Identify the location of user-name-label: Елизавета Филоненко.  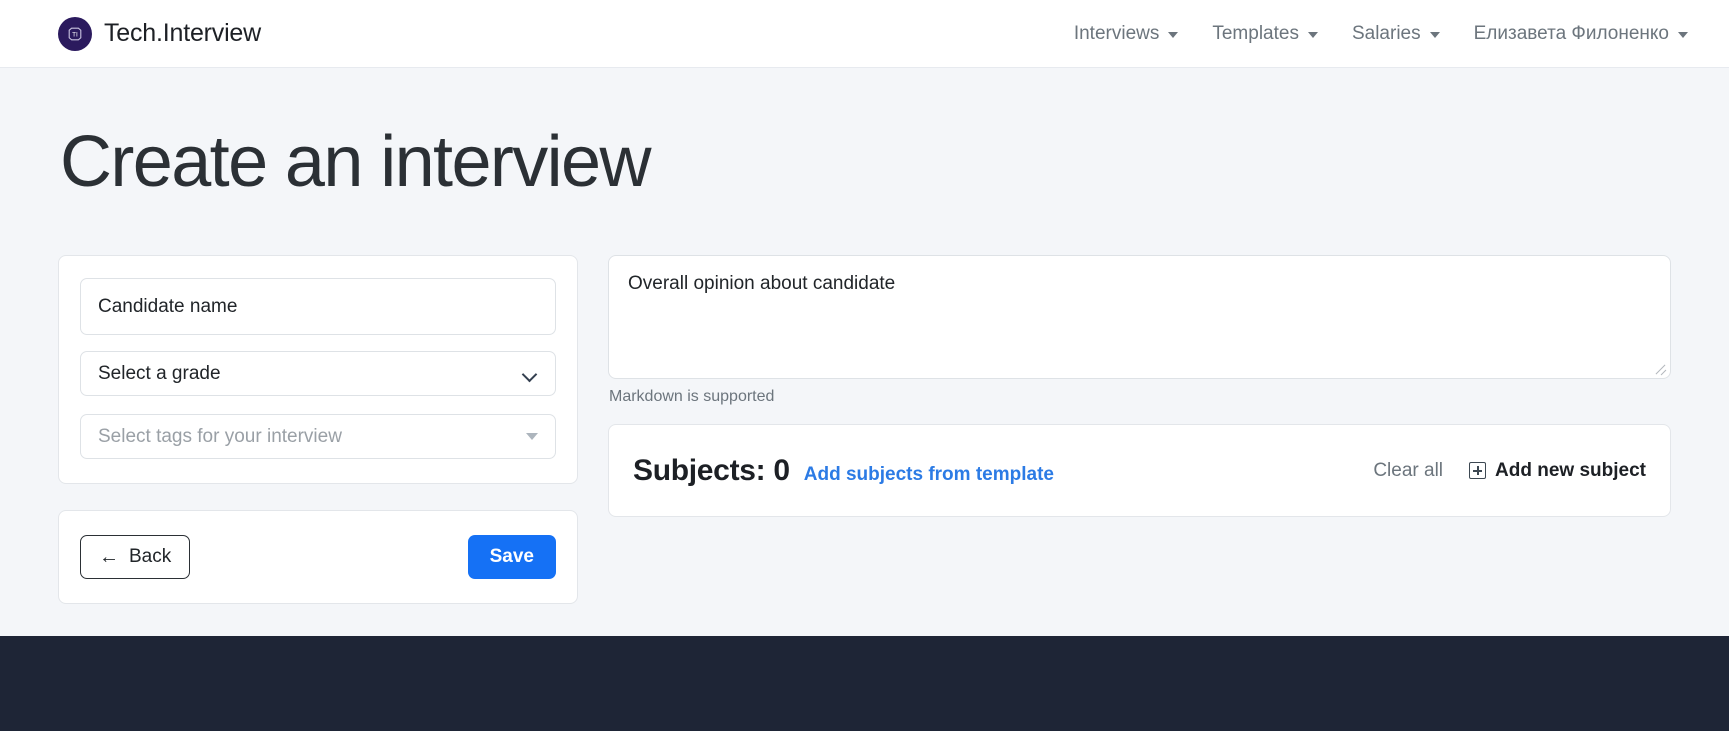
(1571, 33).